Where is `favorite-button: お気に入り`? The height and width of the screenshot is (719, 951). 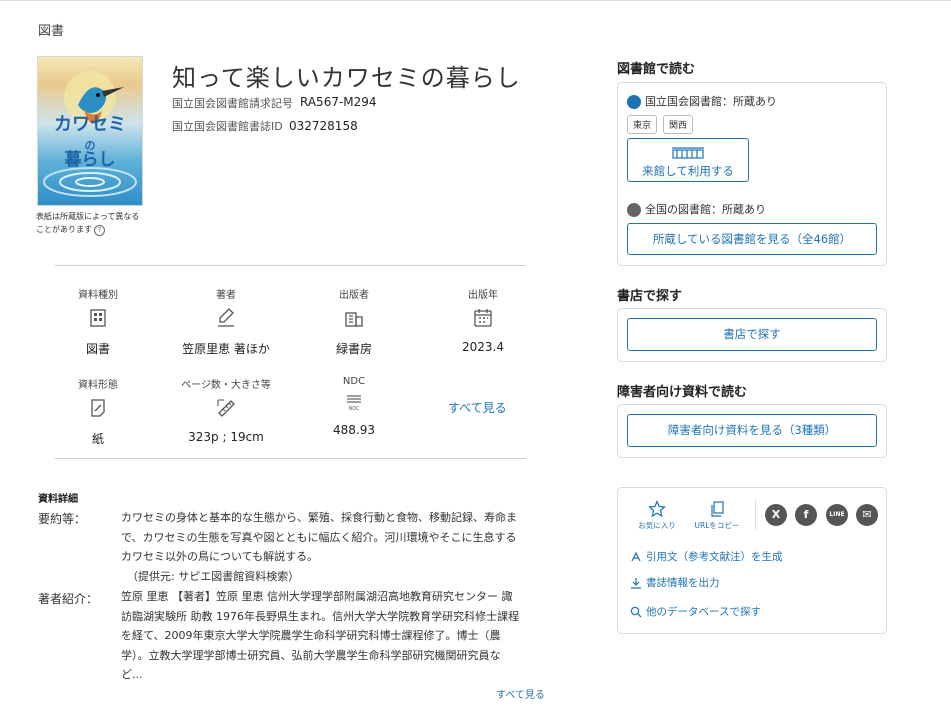 favorite-button: お気に入り is located at coordinates (657, 515).